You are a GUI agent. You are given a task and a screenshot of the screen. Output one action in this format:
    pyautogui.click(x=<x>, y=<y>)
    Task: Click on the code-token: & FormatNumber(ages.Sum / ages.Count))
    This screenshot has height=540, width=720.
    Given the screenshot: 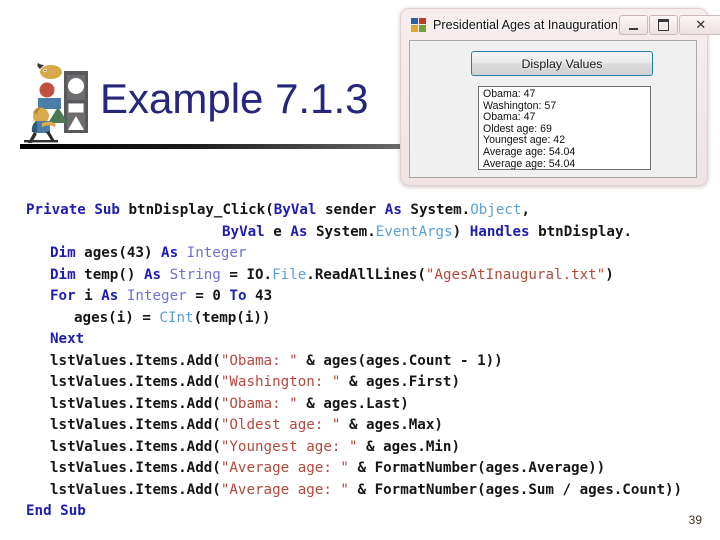 What is the action you would take?
    pyautogui.click(x=515, y=489)
    